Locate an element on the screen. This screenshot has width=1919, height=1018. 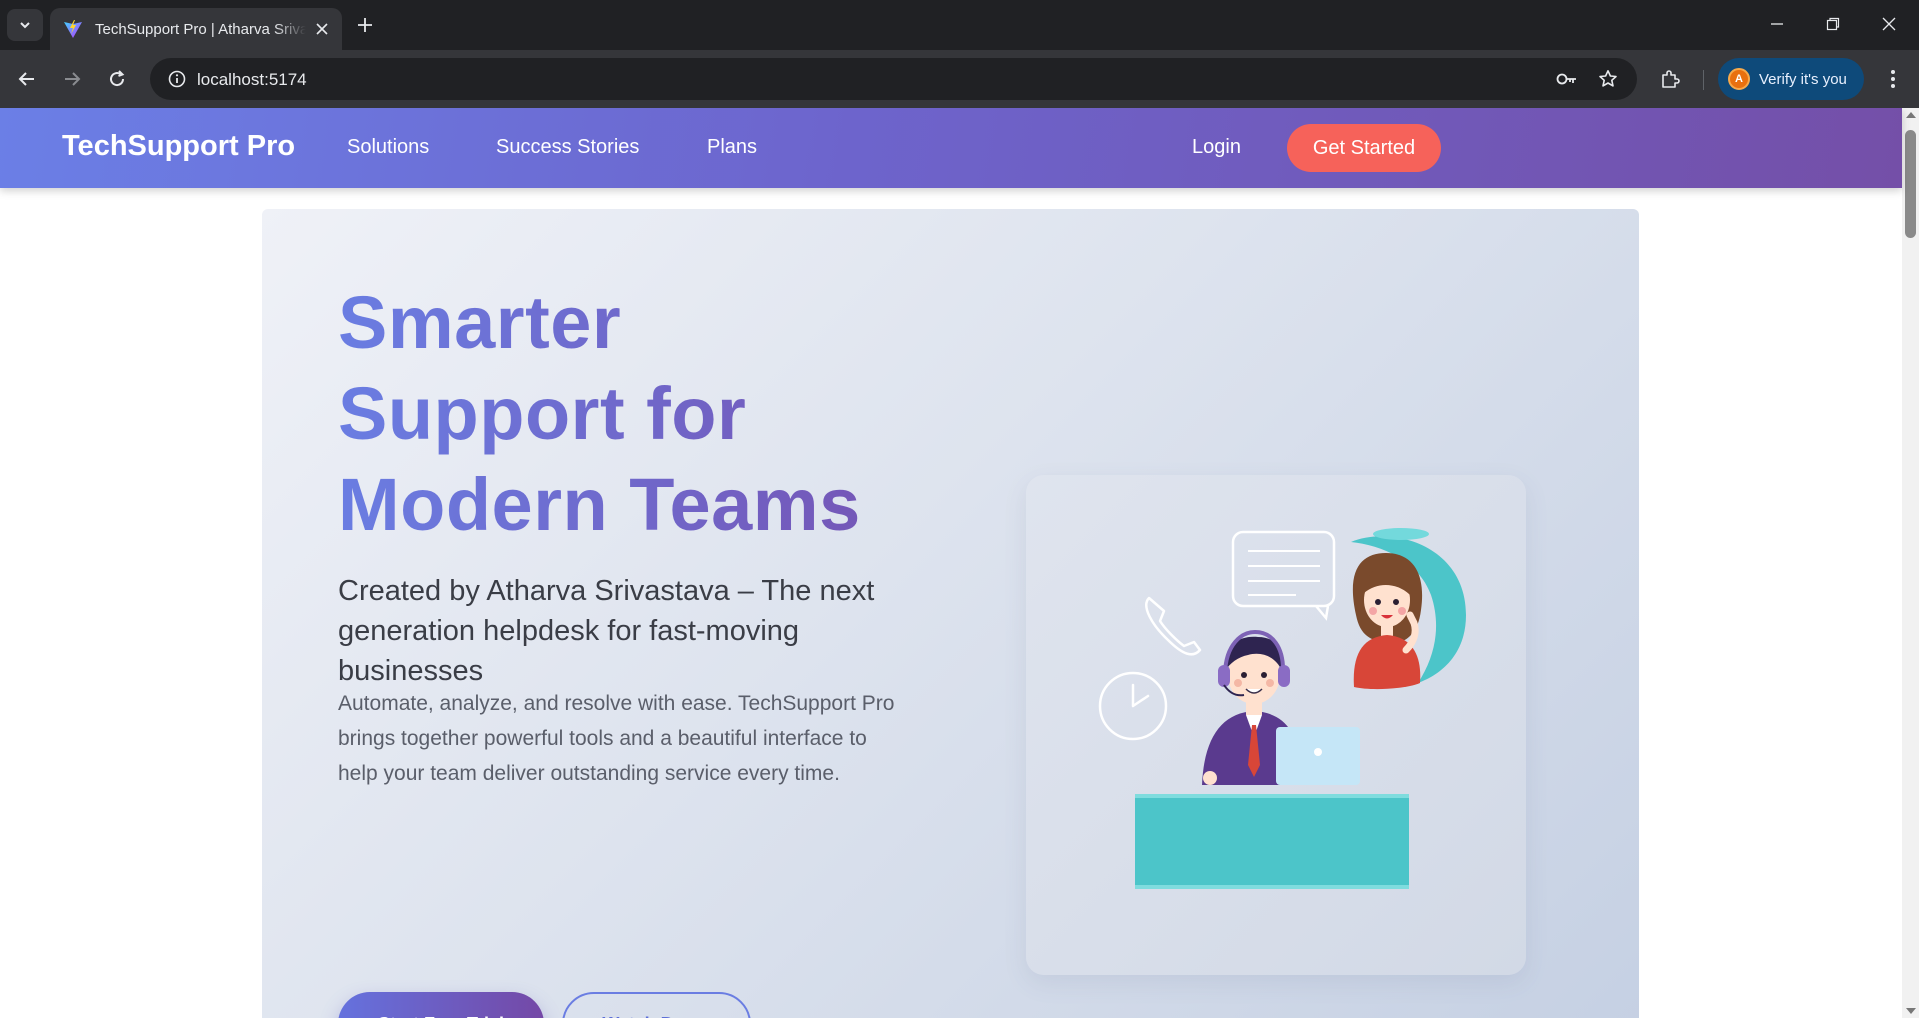
extensions-icon is located at coordinates (1671, 79).